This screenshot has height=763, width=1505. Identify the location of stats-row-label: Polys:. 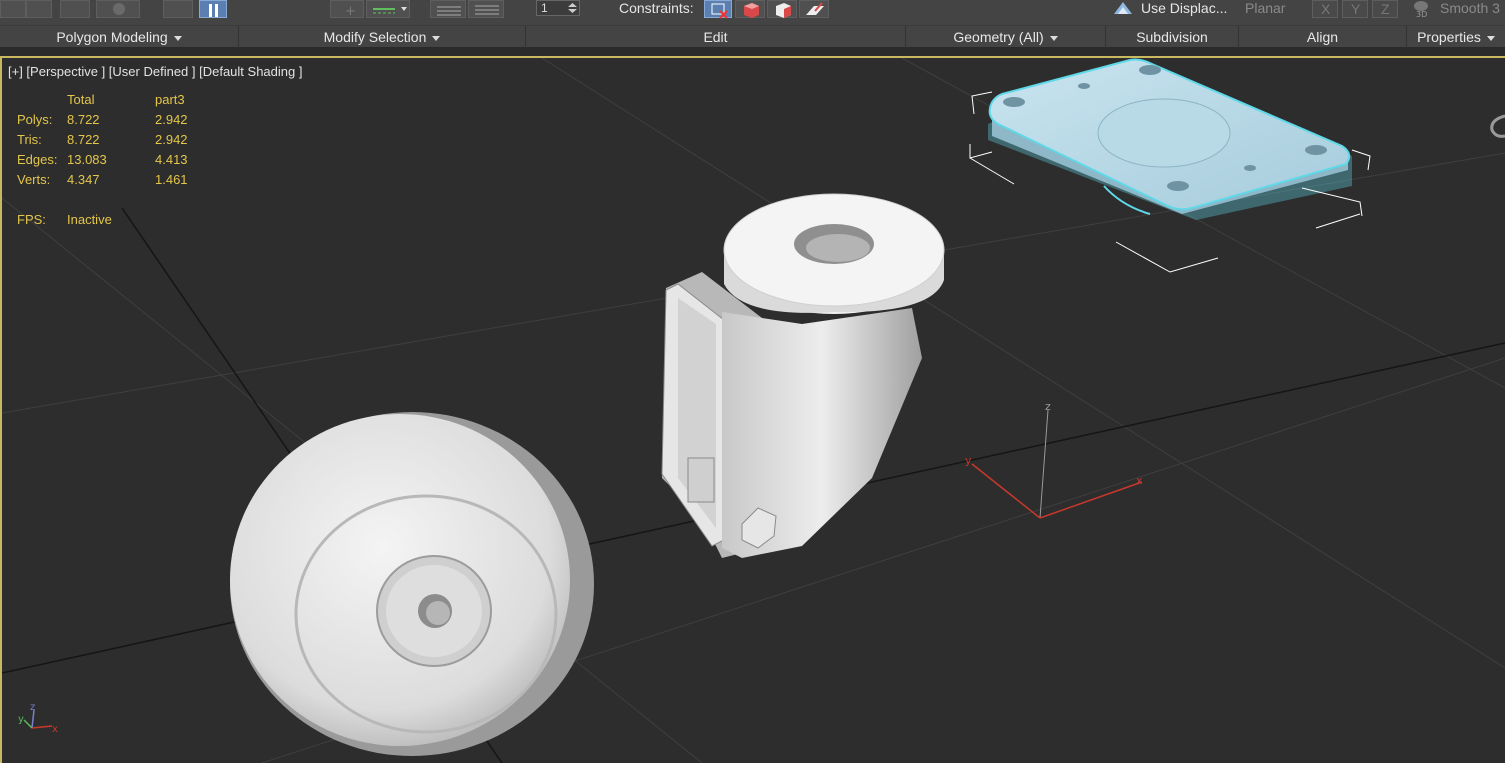
(35, 119).